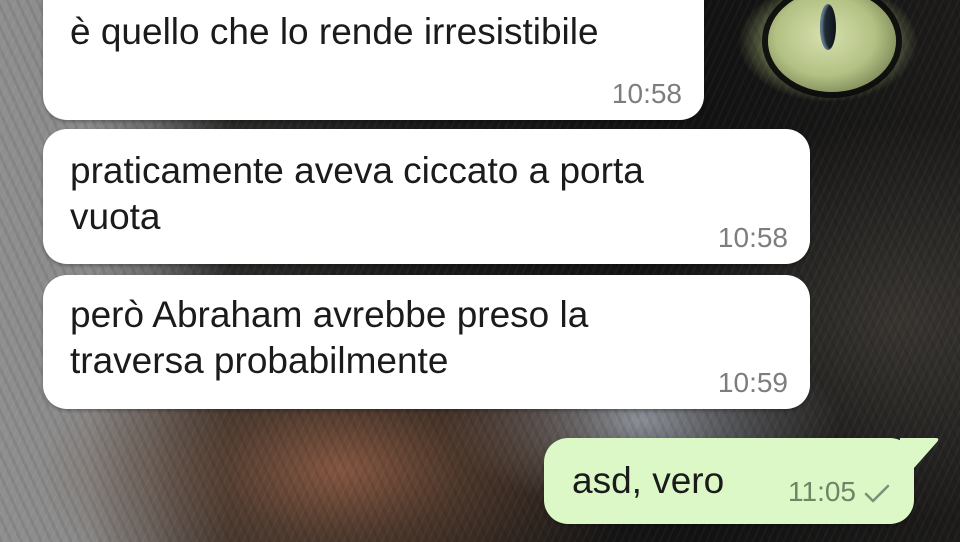 Image resolution: width=960 pixels, height=542 pixels. I want to click on message-text: è quello che lo rende irresistibile, so click(334, 31).